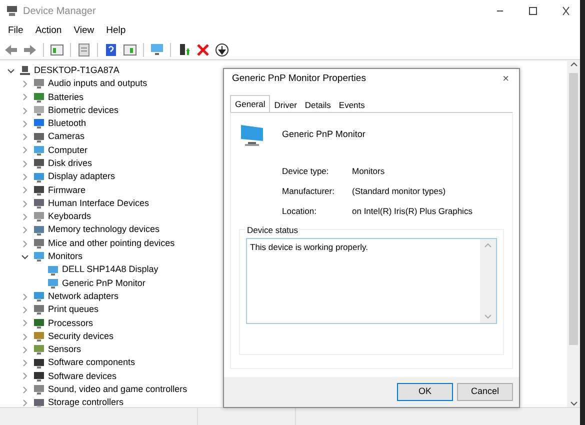 This screenshot has height=425, width=585. What do you see at coordinates (82, 377) in the screenshot?
I see `tree-item: Software devices` at bounding box center [82, 377].